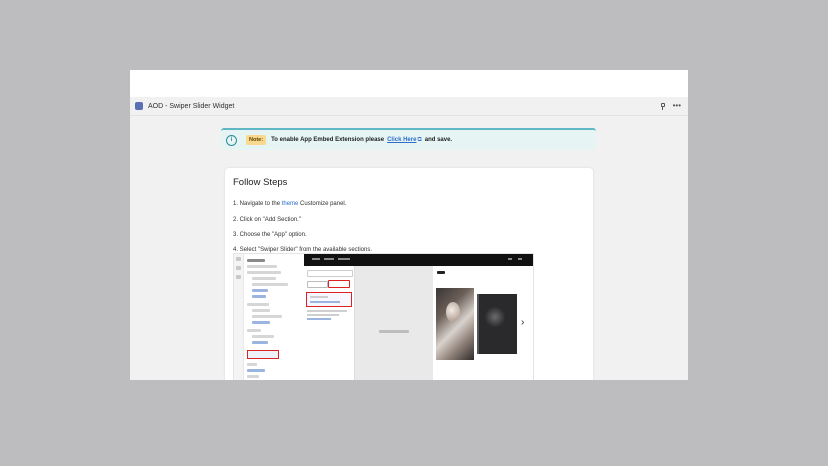 This screenshot has height=466, width=828. What do you see at coordinates (409, 83) in the screenshot?
I see `top-strip` at bounding box center [409, 83].